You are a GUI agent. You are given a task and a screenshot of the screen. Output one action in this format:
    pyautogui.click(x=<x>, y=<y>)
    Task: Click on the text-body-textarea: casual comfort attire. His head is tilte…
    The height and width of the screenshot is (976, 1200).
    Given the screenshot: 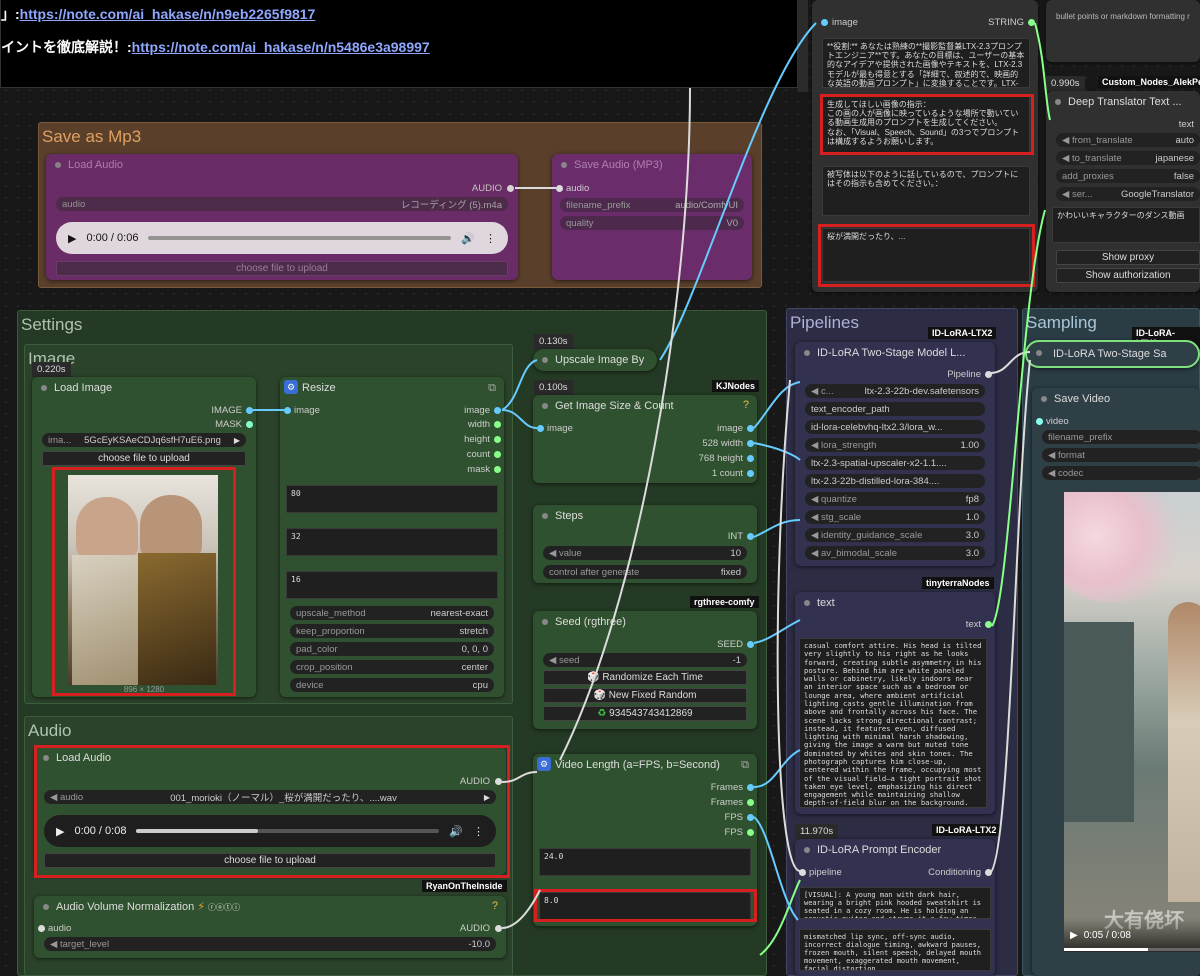 What is the action you would take?
    pyautogui.click(x=893, y=723)
    